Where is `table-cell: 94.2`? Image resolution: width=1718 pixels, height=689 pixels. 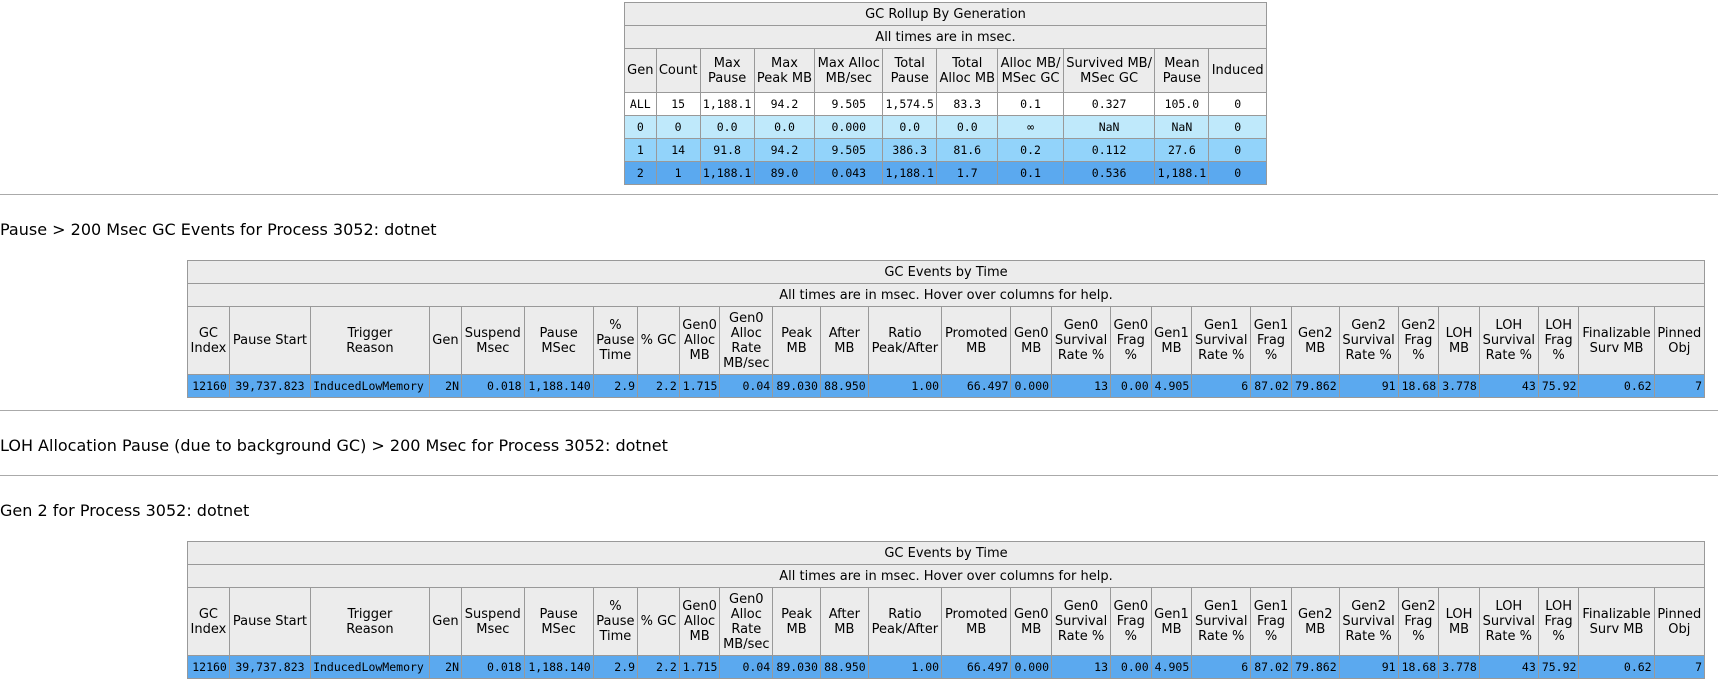 table-cell: 94.2 is located at coordinates (784, 104).